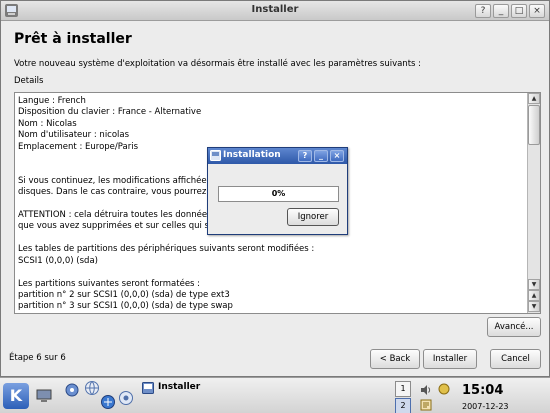 The height and width of the screenshot is (413, 550). I want to click on dialog-title: Installation, so click(252, 155).